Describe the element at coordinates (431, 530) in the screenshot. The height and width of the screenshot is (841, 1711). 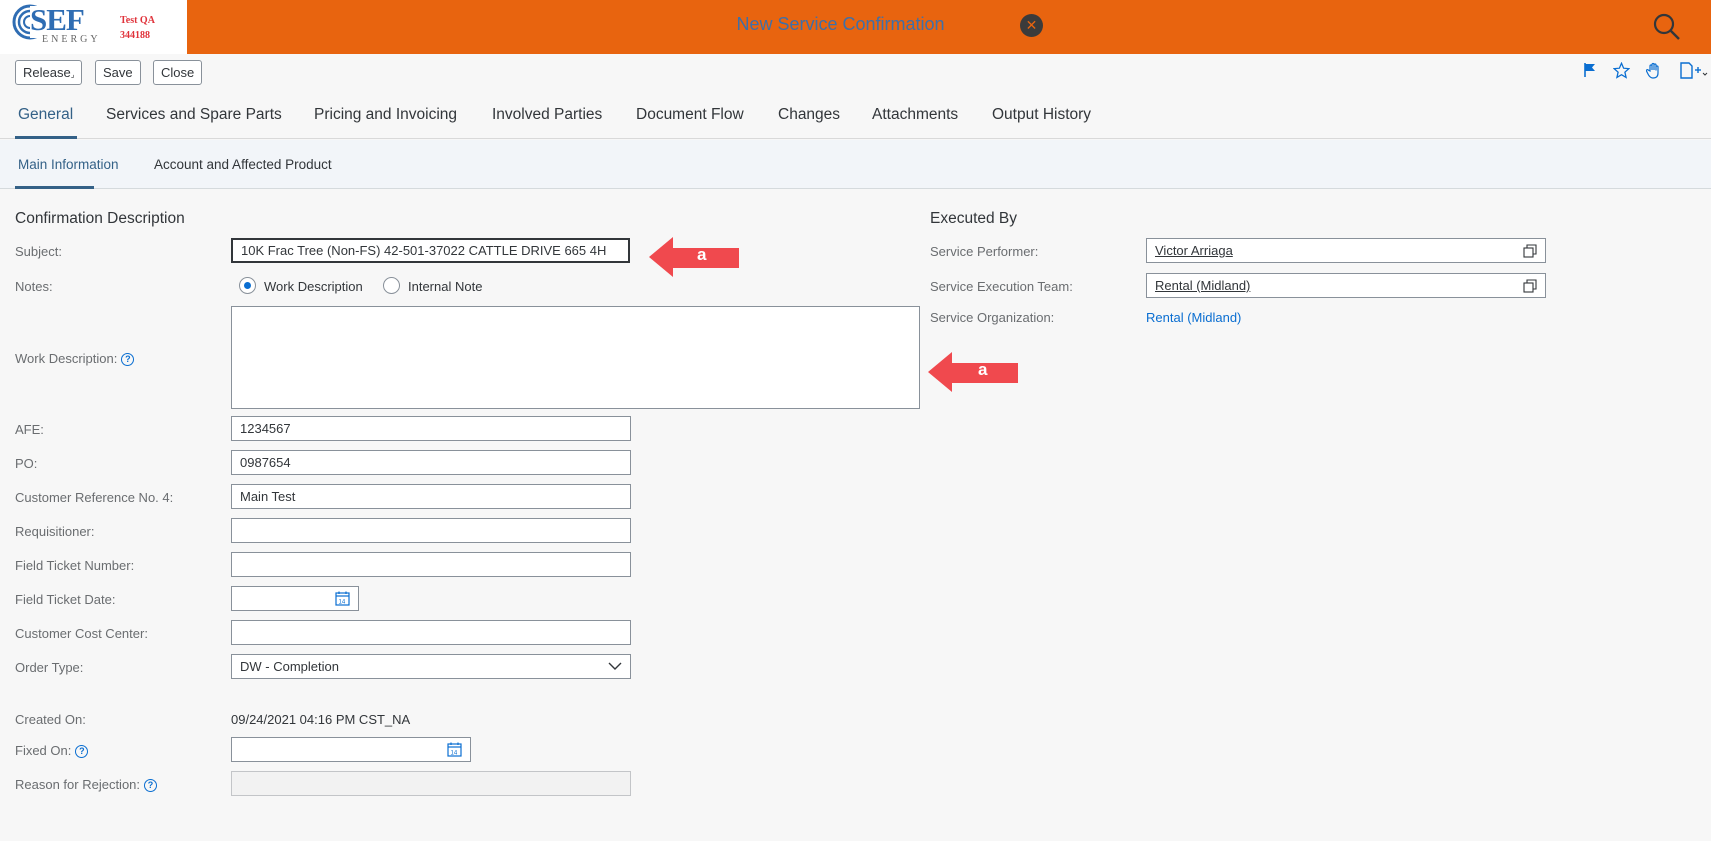
I see `requisitioner-input` at that location.